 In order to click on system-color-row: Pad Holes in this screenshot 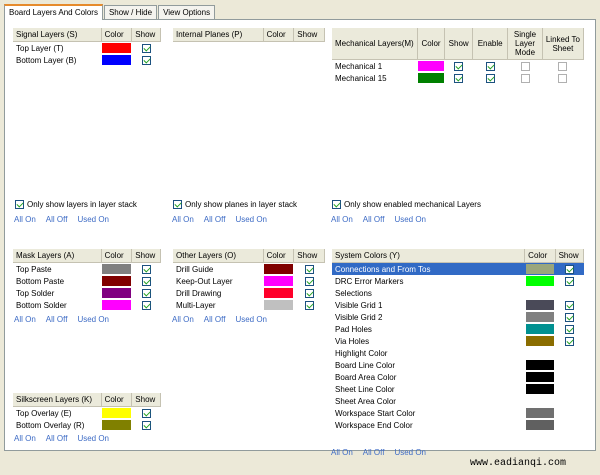, I will do `click(458, 329)`.